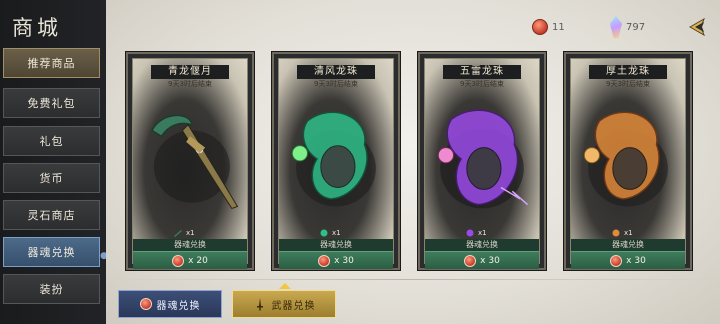 Image resolution: width=720 pixels, height=324 pixels. I want to click on back-arrow-icon, so click(698, 27).